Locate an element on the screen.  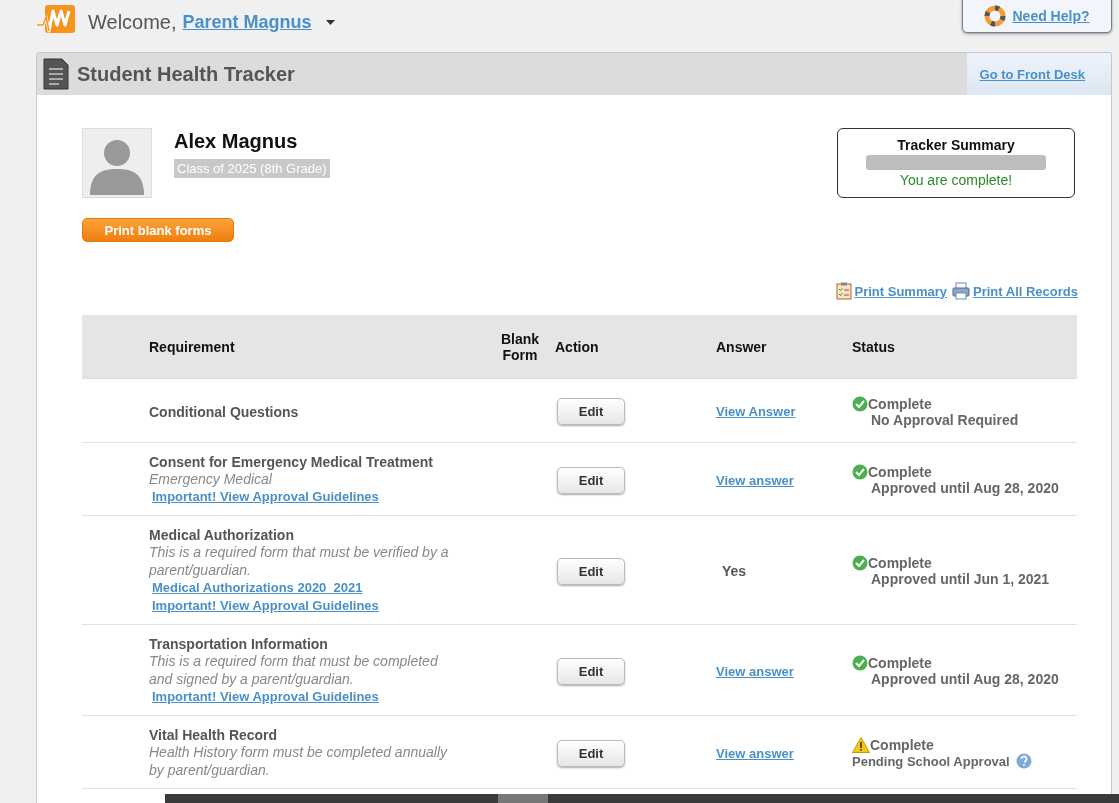
print-all-records-link: Print All Records is located at coordinates (1025, 291).